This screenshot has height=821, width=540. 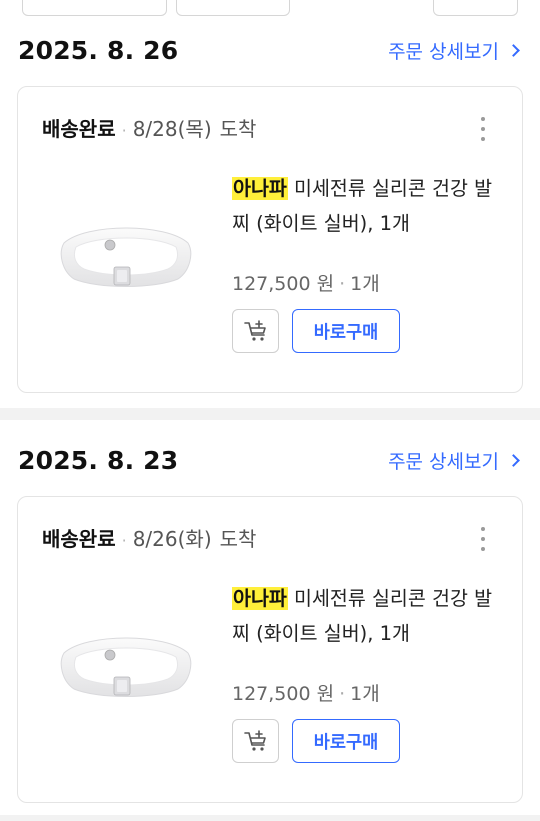 I want to click on order-date: 2025. 8. 23, so click(x=98, y=460).